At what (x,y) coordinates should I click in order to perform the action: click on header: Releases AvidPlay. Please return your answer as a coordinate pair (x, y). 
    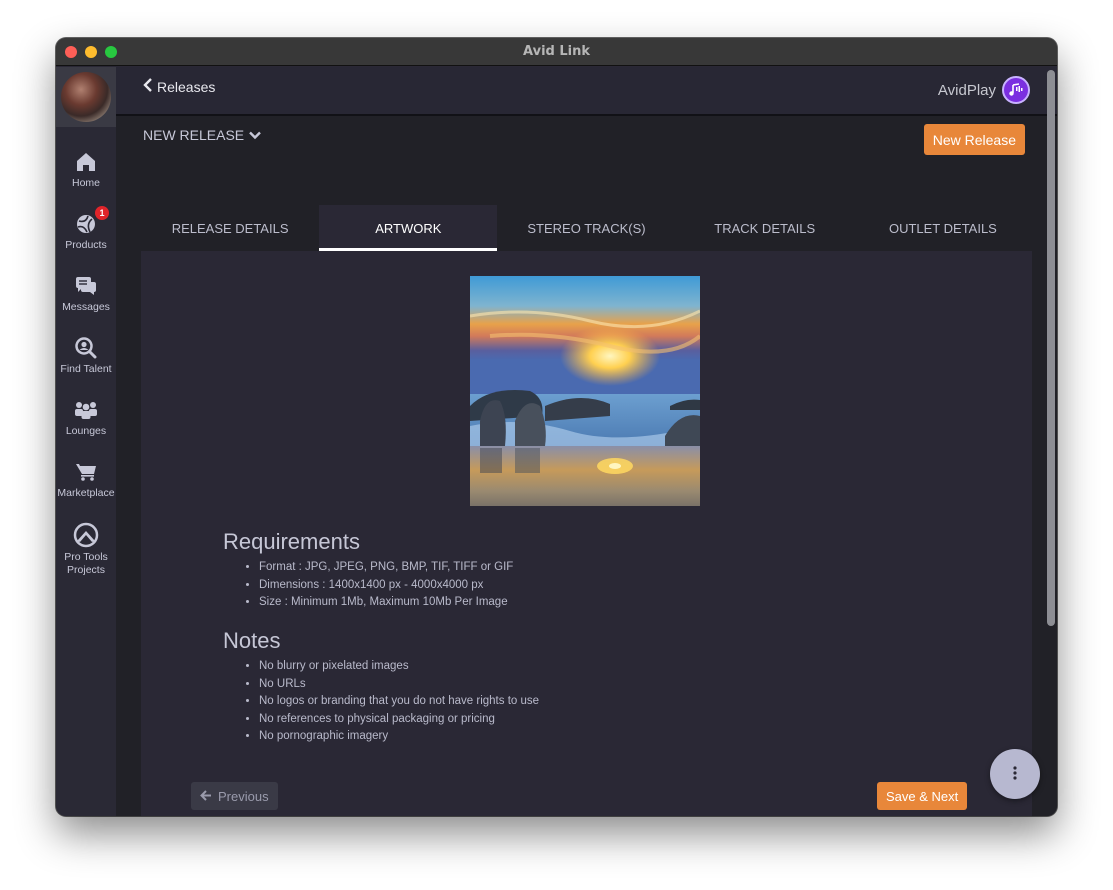
    Looking at the image, I should click on (586, 91).